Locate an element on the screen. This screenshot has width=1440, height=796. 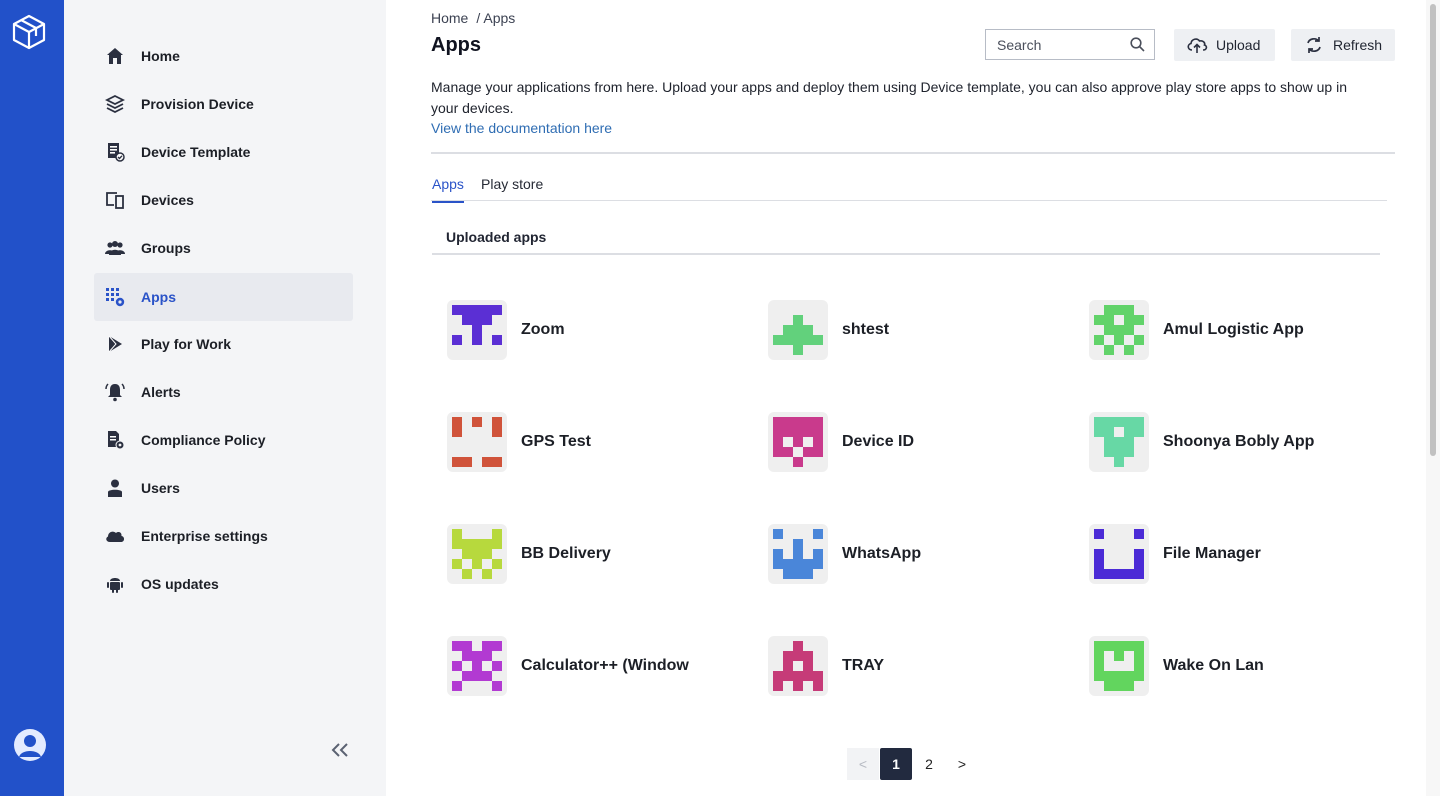
upload-button-label: Upload is located at coordinates (1238, 45).